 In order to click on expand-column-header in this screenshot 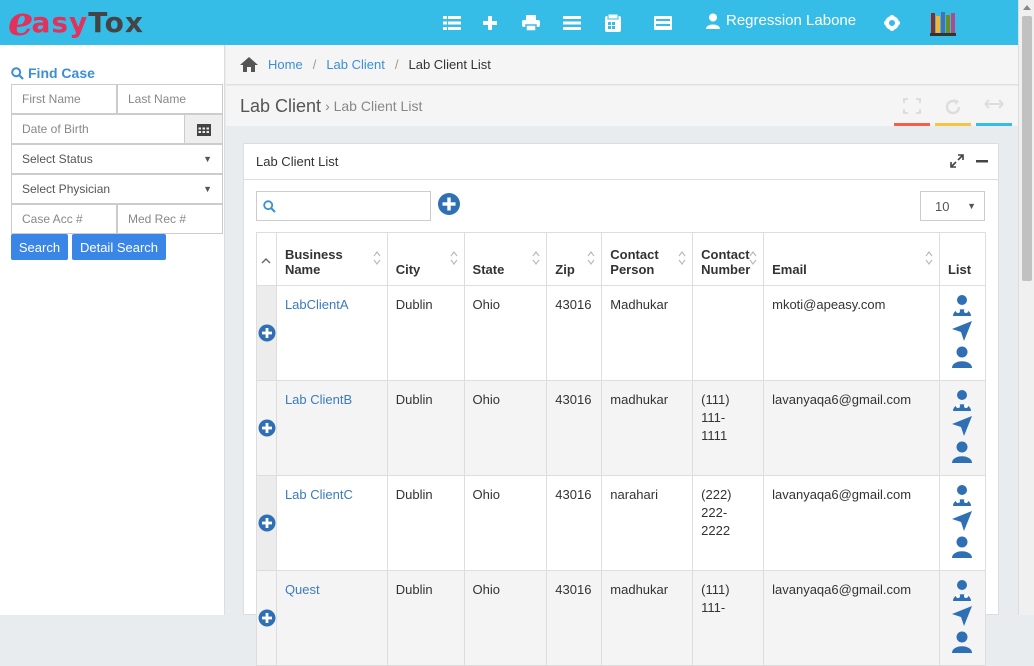, I will do `click(266, 259)`.